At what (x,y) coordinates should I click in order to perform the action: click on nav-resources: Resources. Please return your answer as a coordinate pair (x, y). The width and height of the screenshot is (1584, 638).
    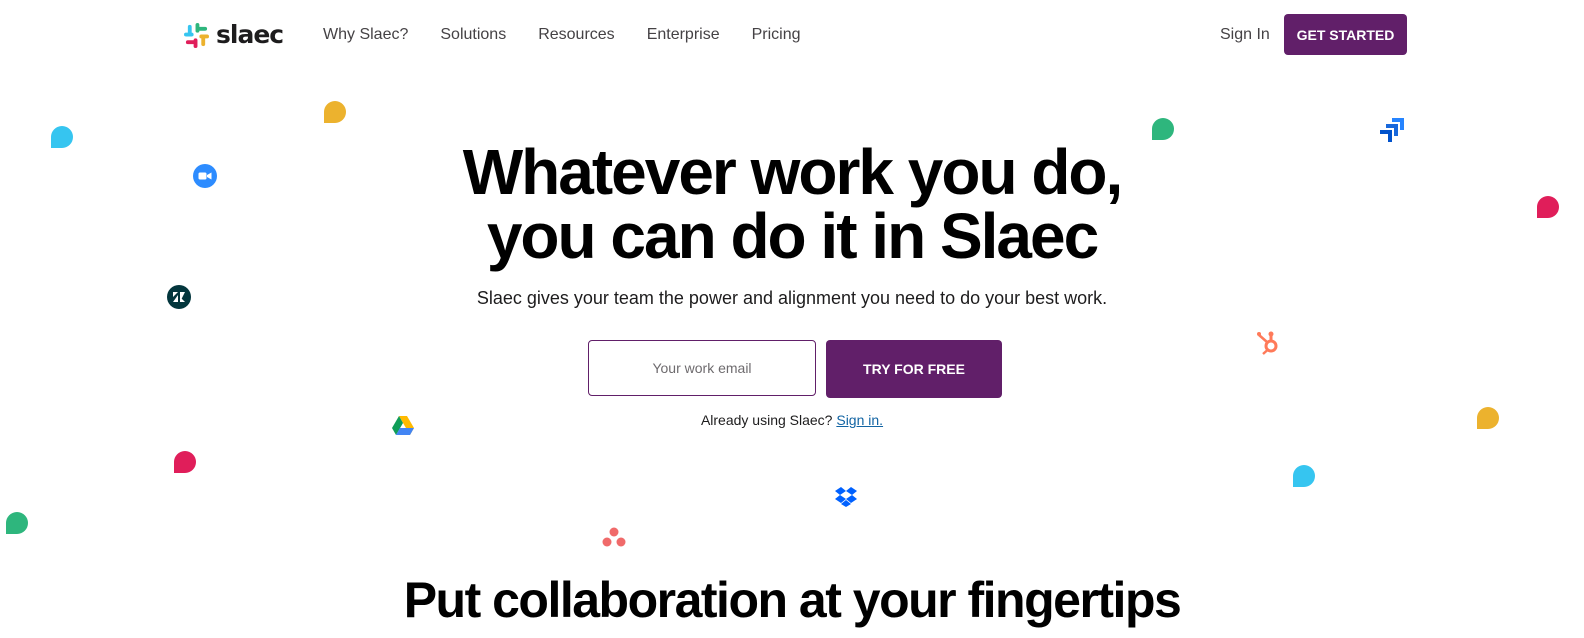
    Looking at the image, I should click on (576, 35).